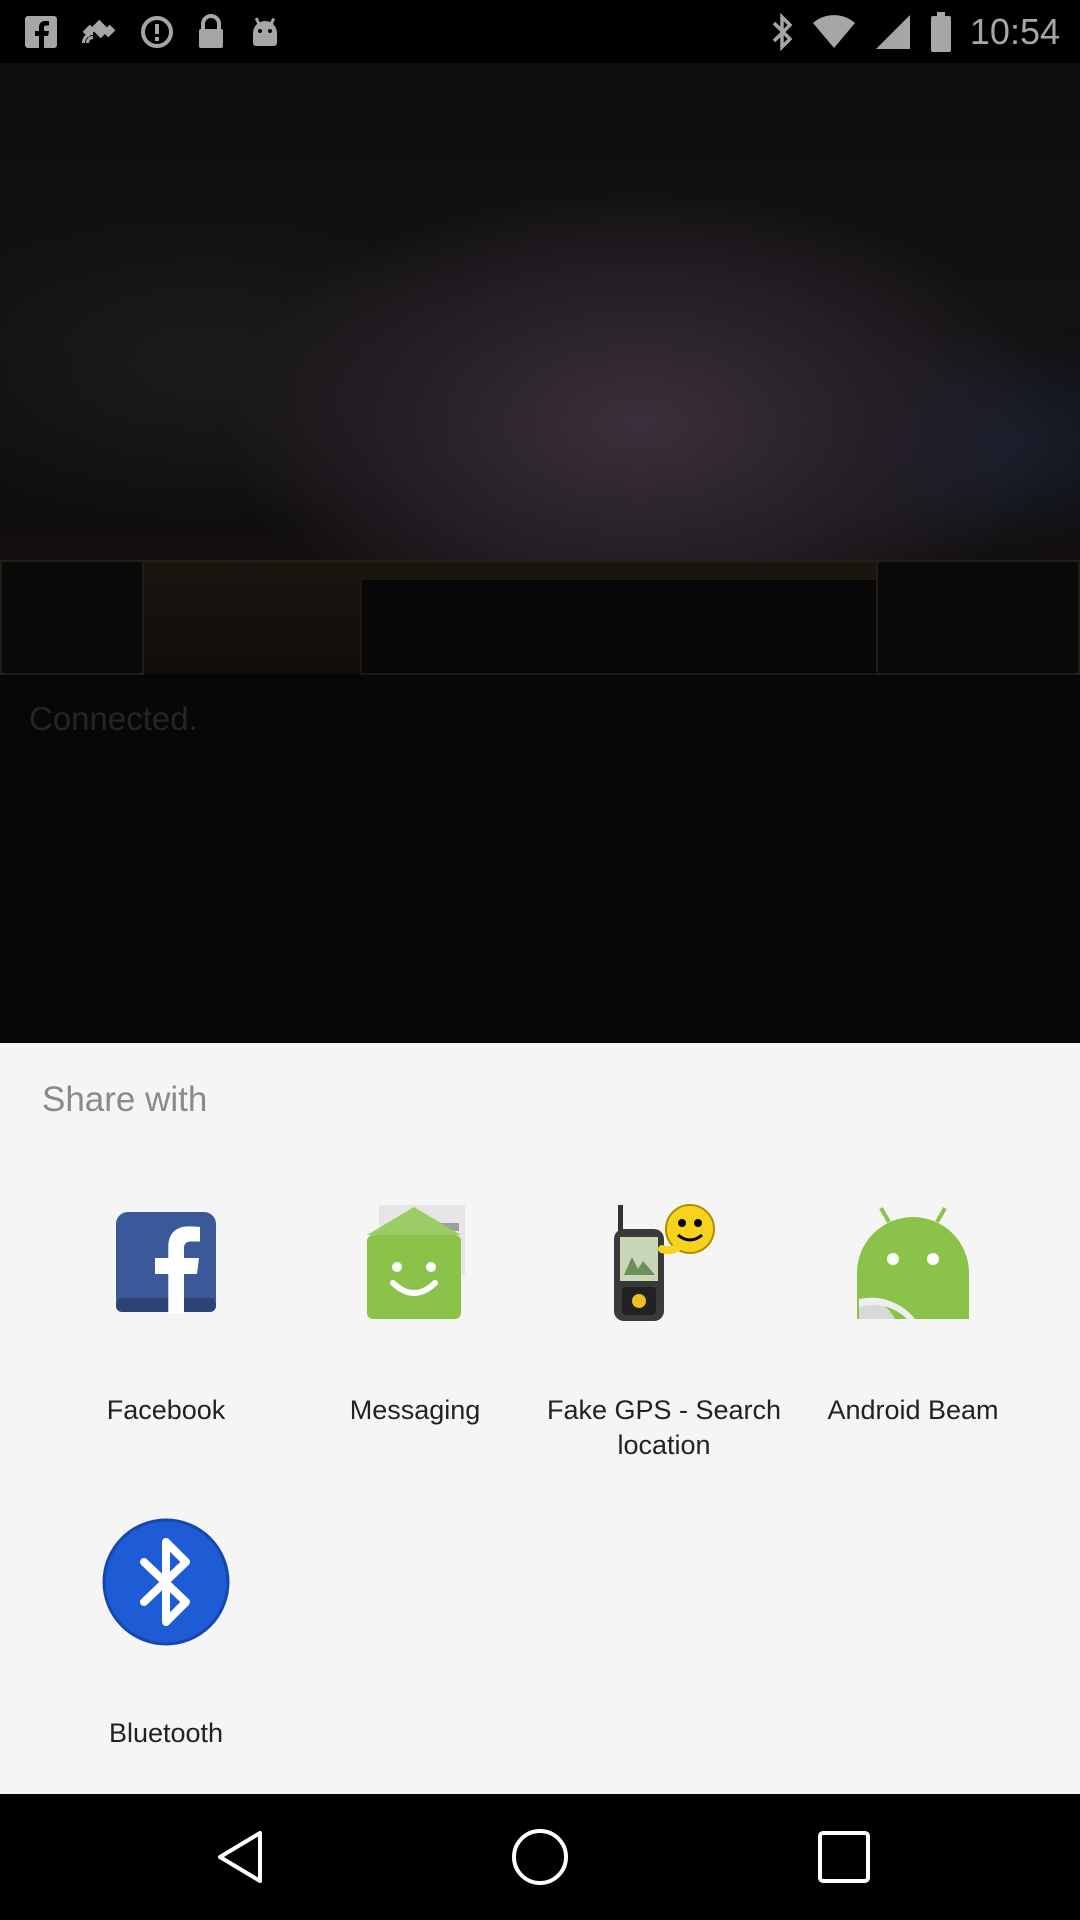  I want to click on android-beam-icon, so click(913, 1263).